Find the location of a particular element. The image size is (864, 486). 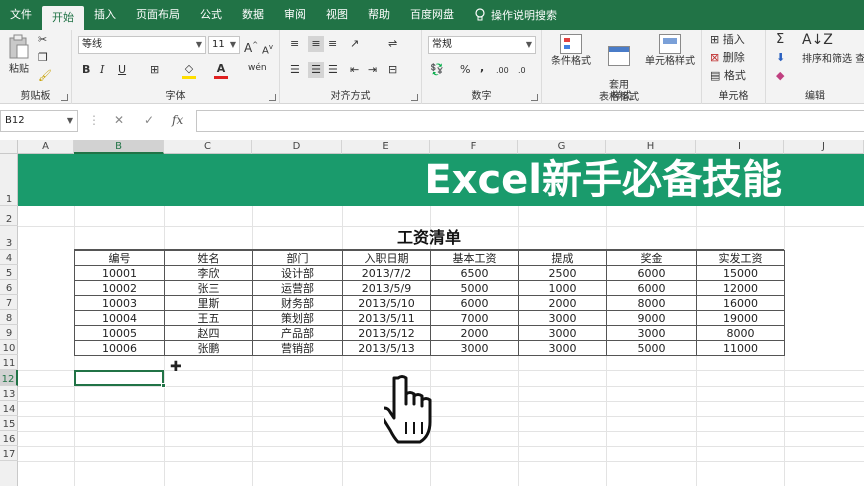

cut-icon: ✂ is located at coordinates (42, 40).